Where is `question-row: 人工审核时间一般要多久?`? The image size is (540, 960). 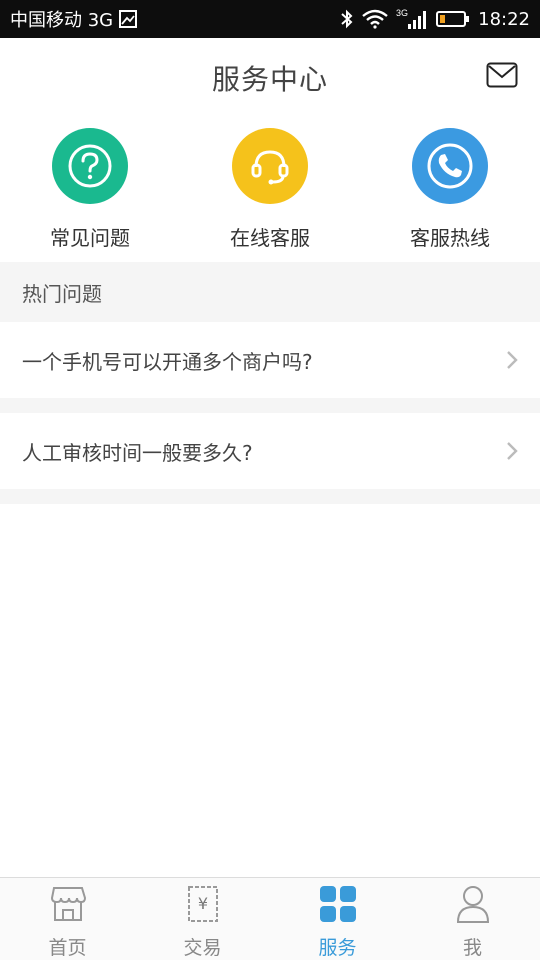 question-row: 人工审核时间一般要多久? is located at coordinates (270, 451).